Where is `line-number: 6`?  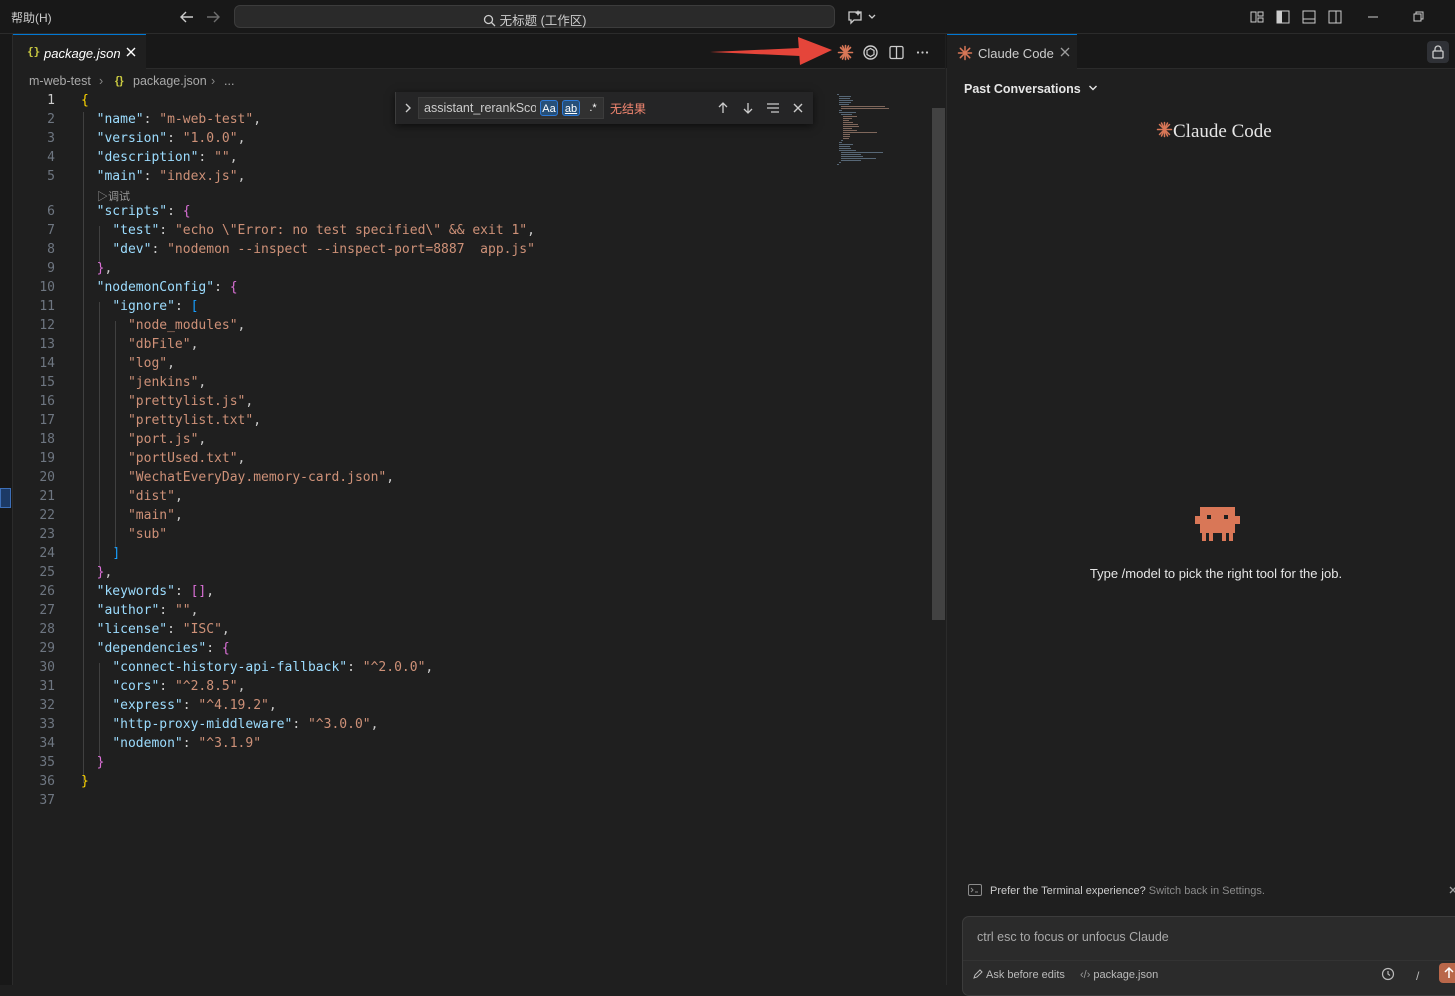
line-number: 6 is located at coordinates (34, 211).